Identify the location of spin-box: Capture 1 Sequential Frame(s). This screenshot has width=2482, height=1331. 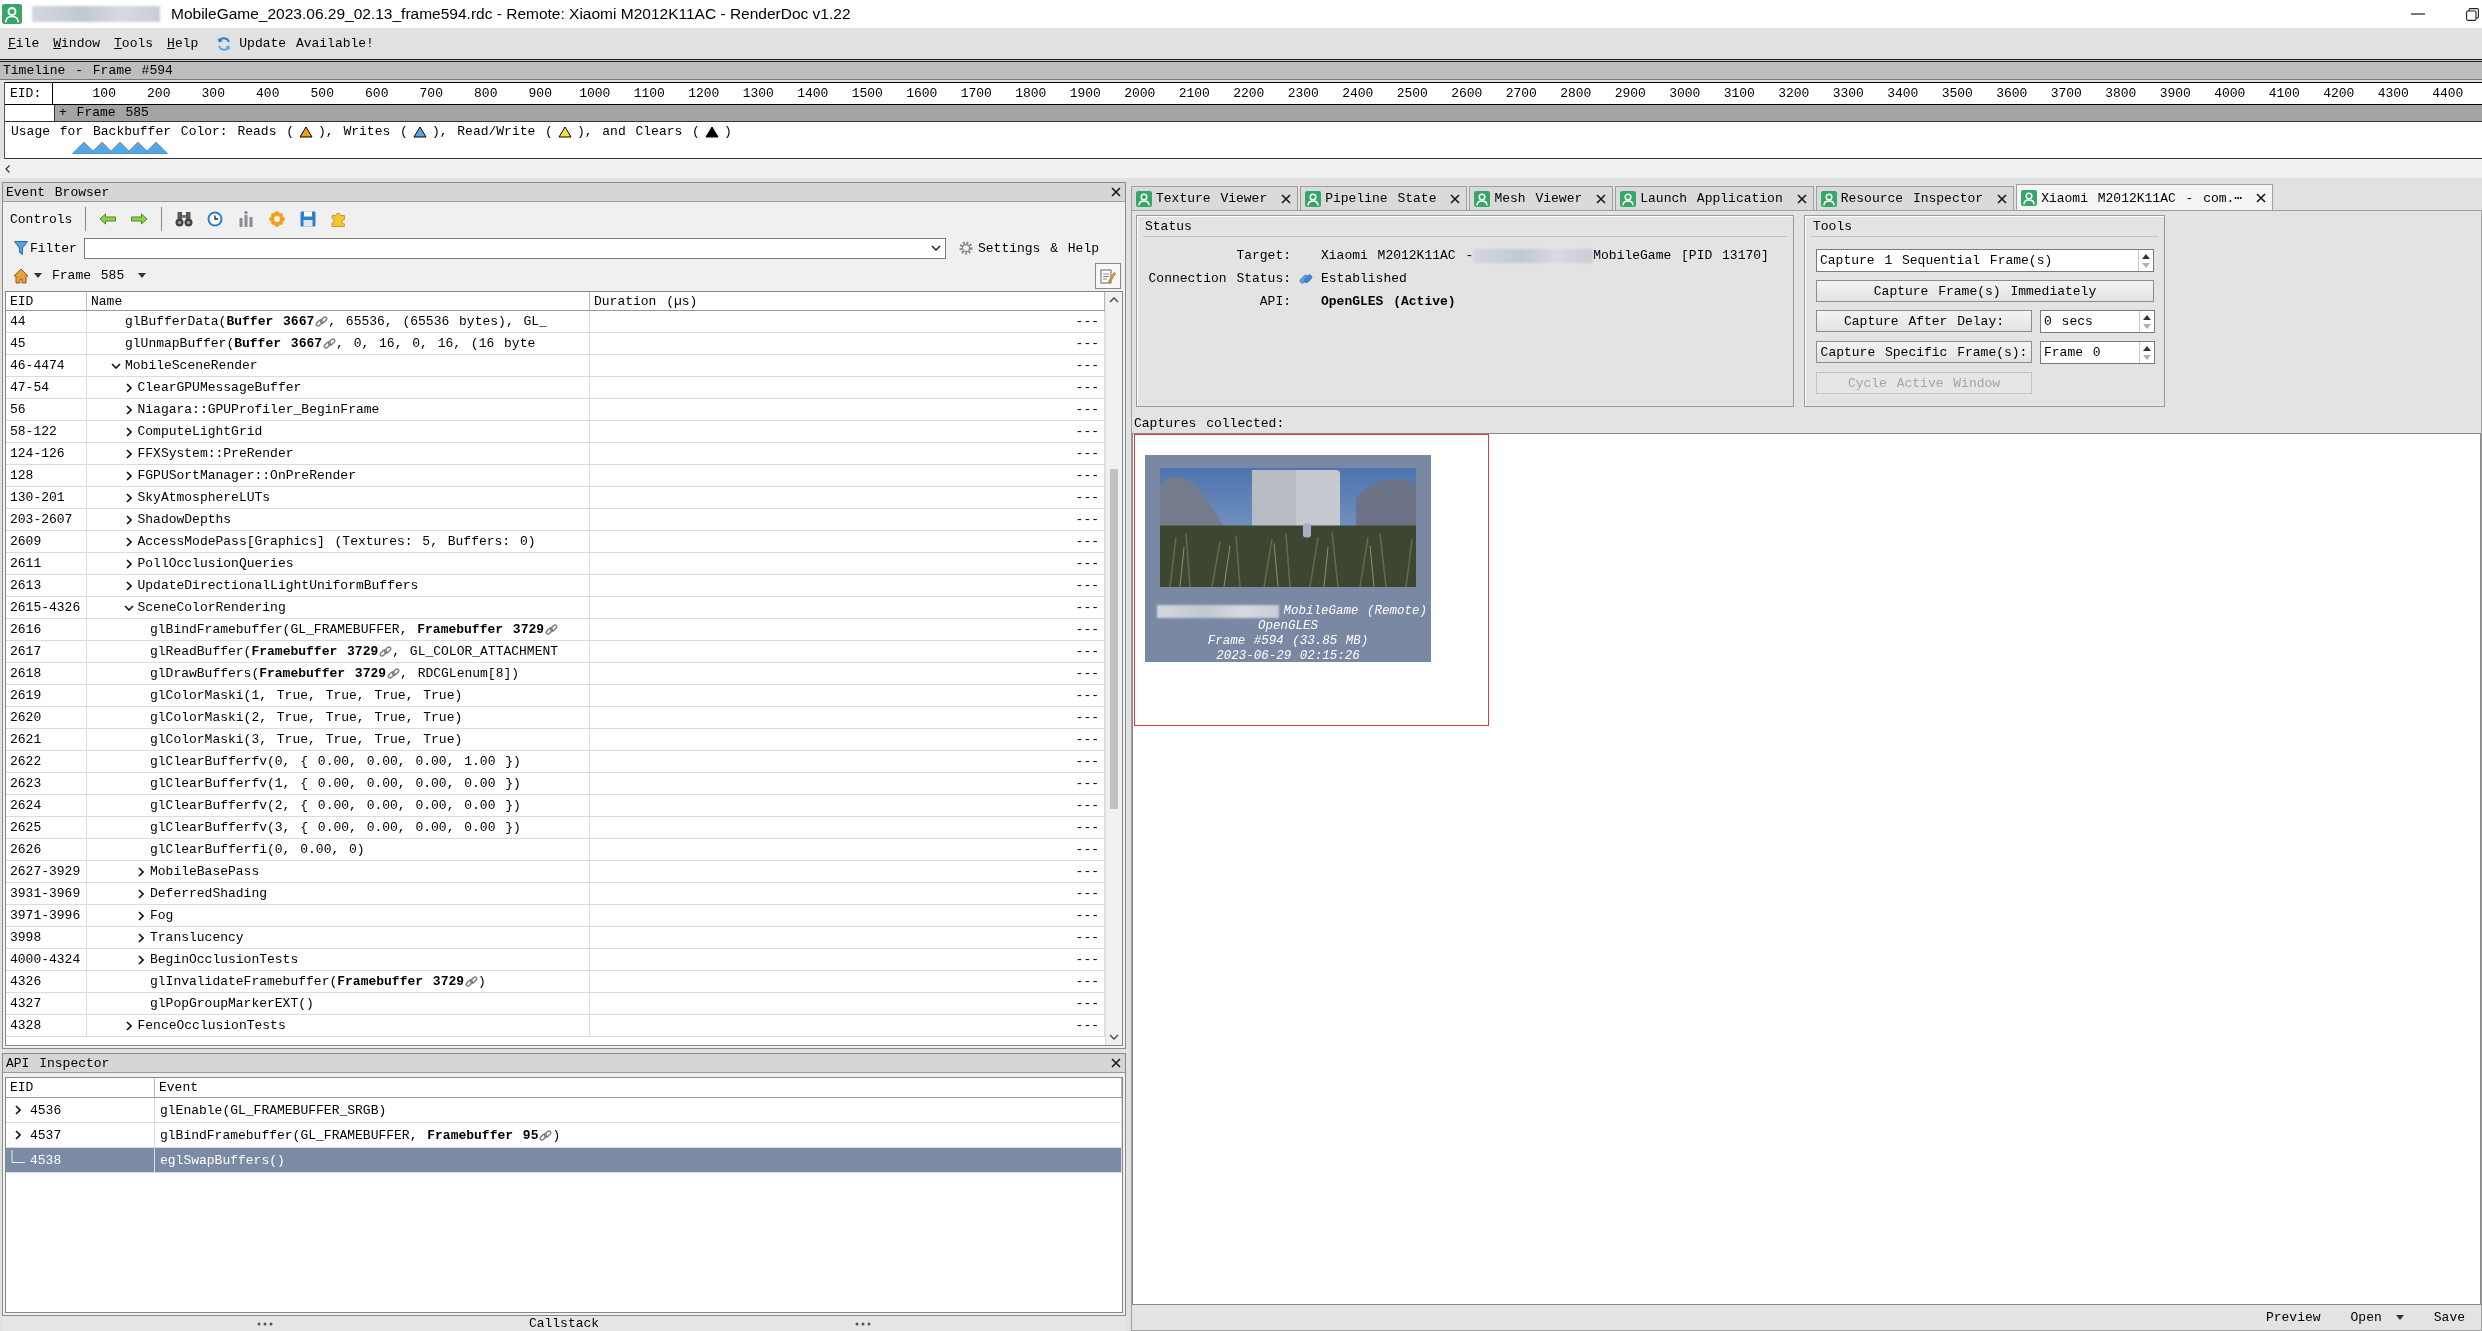
(1985, 260).